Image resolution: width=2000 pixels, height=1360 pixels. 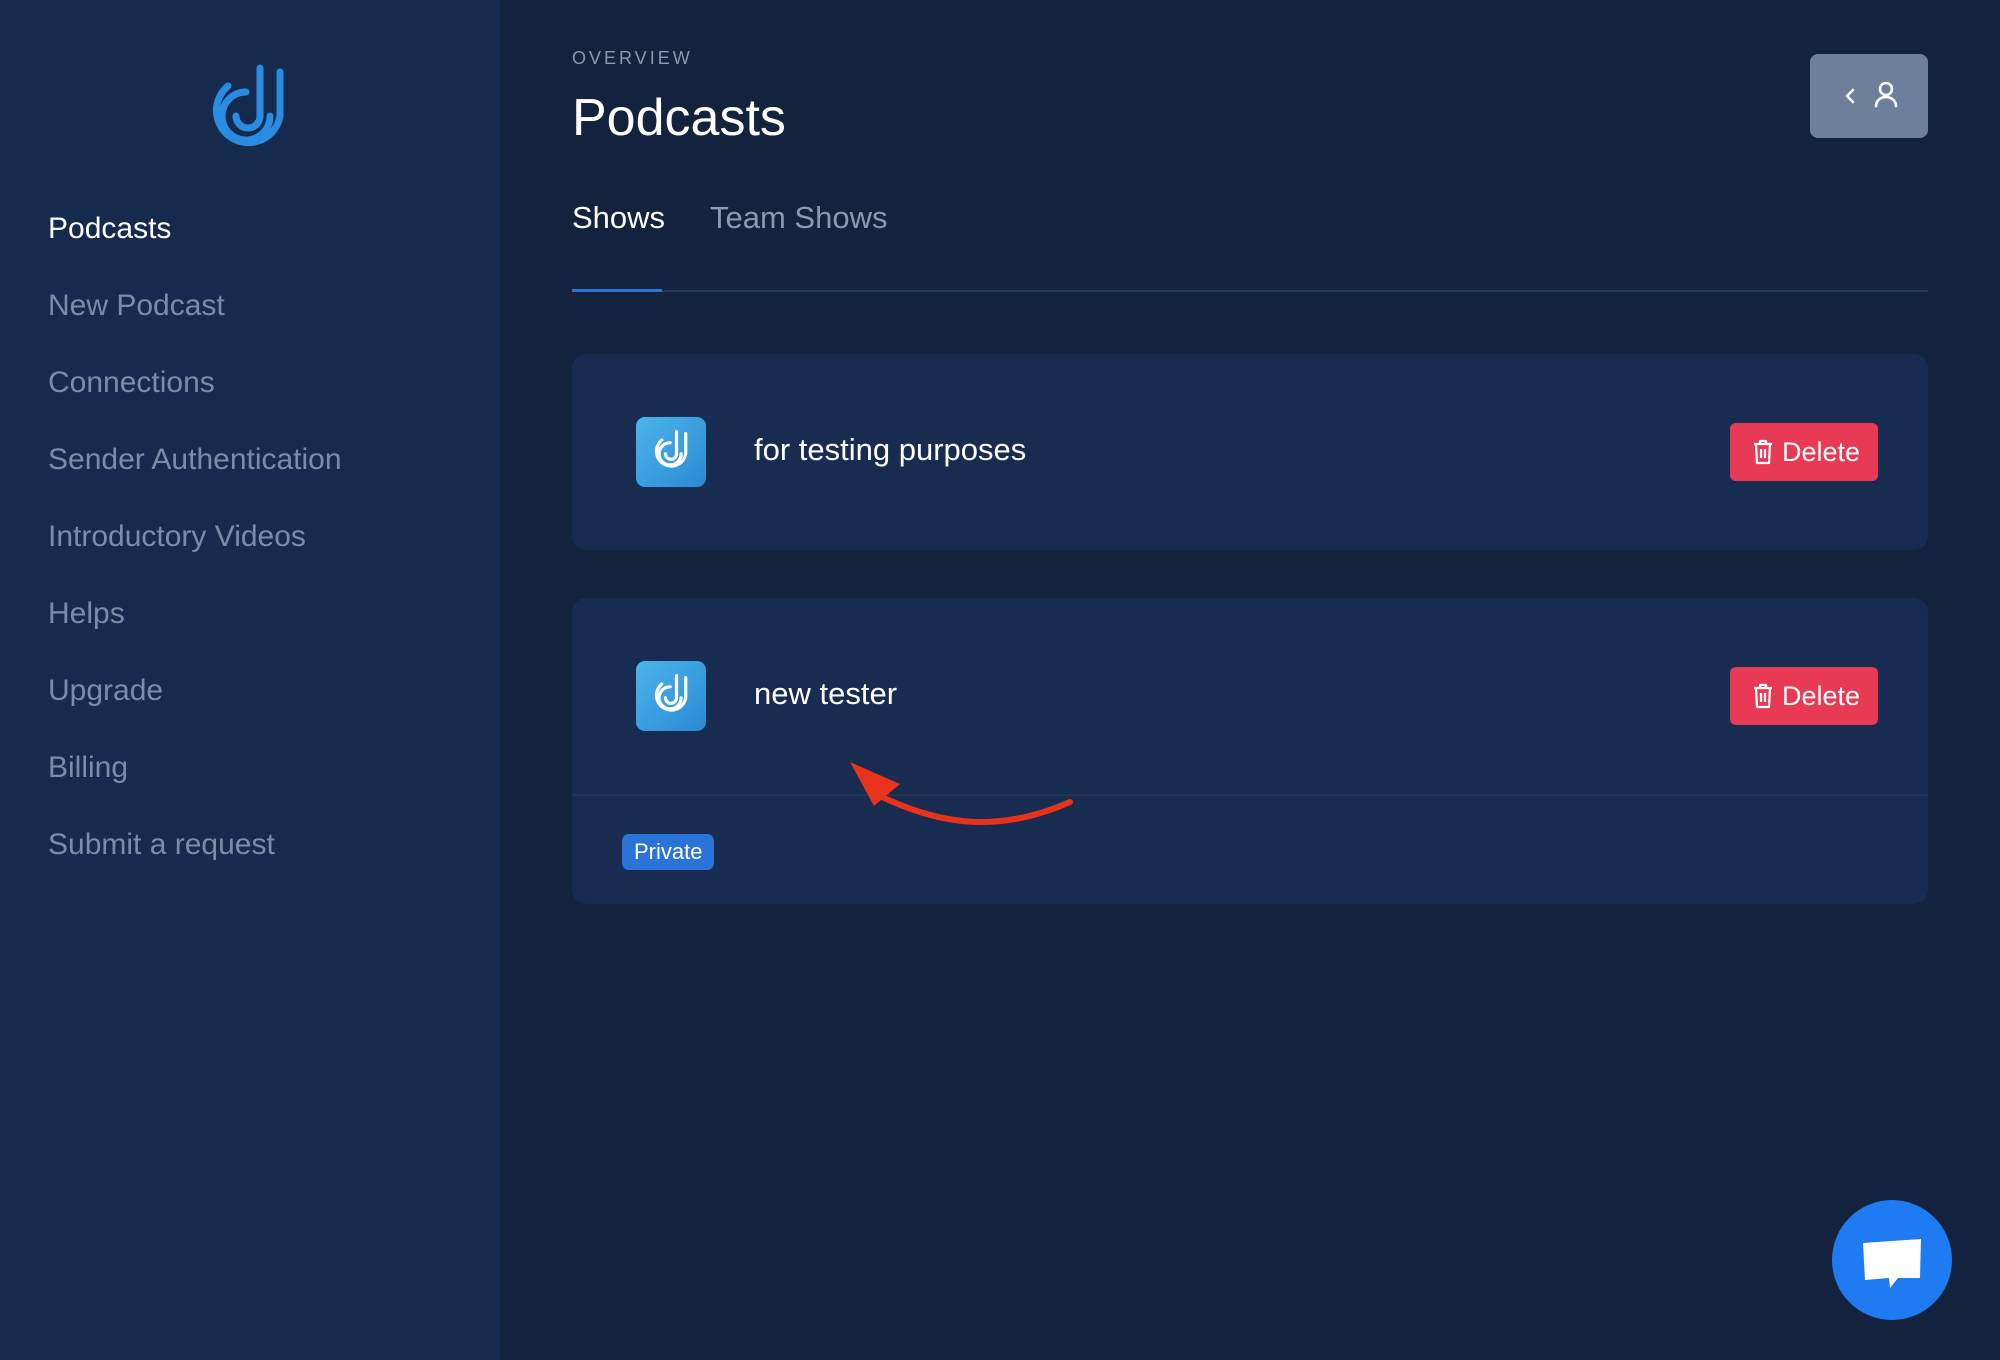 What do you see at coordinates (679, 118) in the screenshot?
I see `page-title: Podcasts` at bounding box center [679, 118].